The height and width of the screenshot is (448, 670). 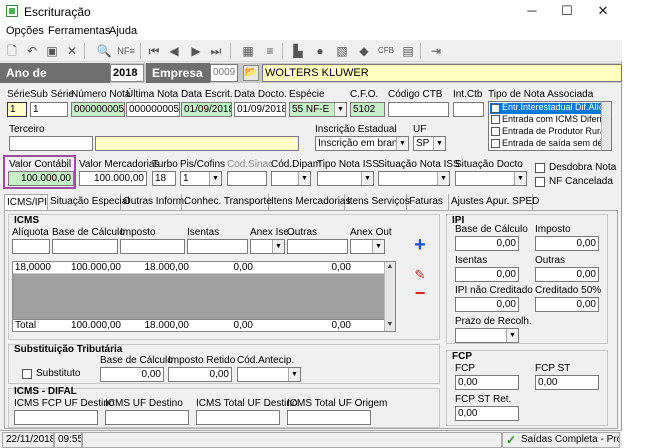 What do you see at coordinates (113, 178) in the screenshot?
I see `valor-mercadorias-field: 100.000,00` at bounding box center [113, 178].